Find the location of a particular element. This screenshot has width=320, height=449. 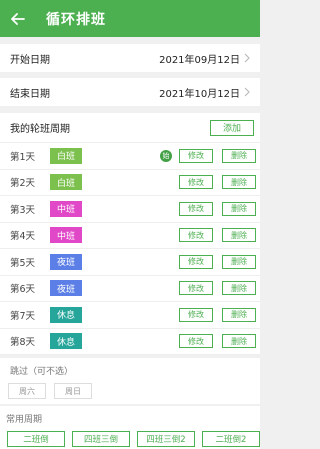

day-label: 第6天 is located at coordinates (23, 290).